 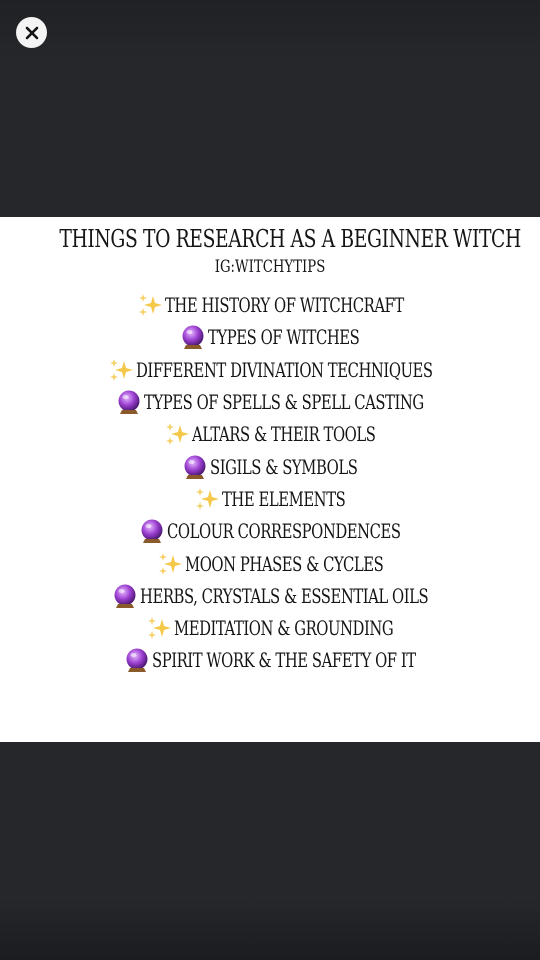 What do you see at coordinates (270, 267) in the screenshot?
I see `image-handle: IG:WITCHYTIPS` at bounding box center [270, 267].